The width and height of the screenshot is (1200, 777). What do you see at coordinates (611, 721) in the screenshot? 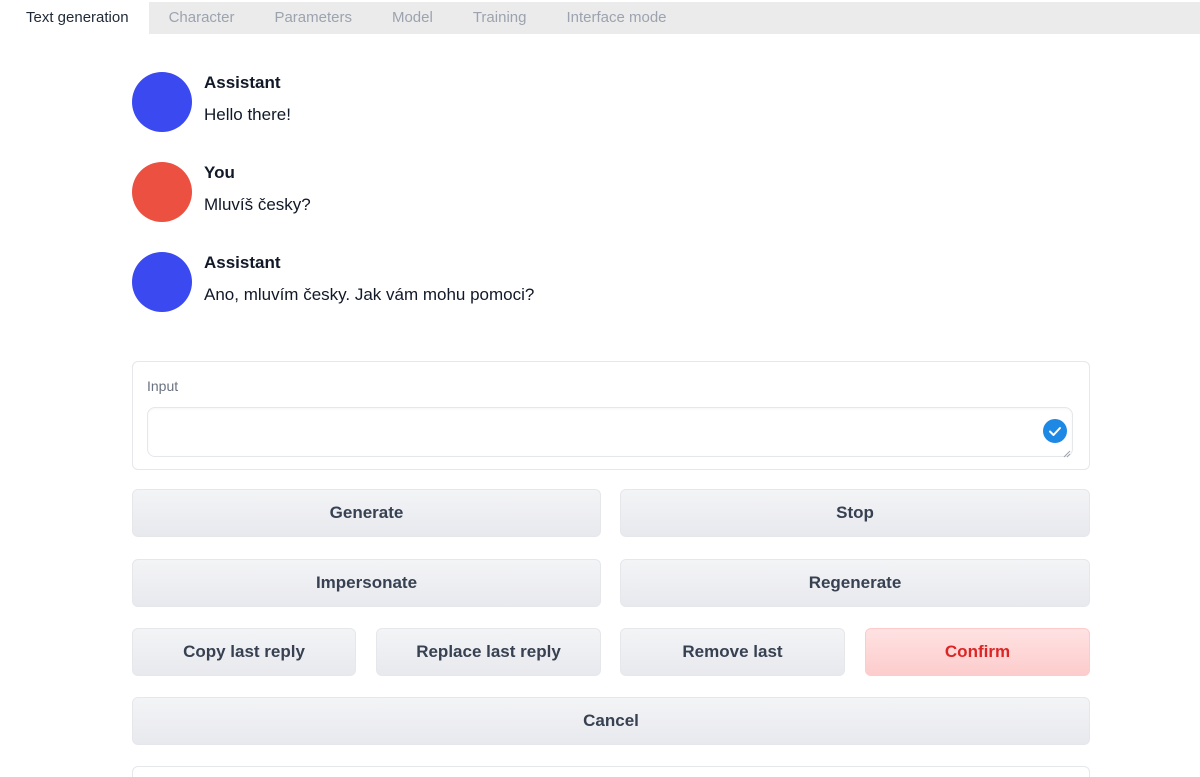
I see `cancel-button: Cancel` at bounding box center [611, 721].